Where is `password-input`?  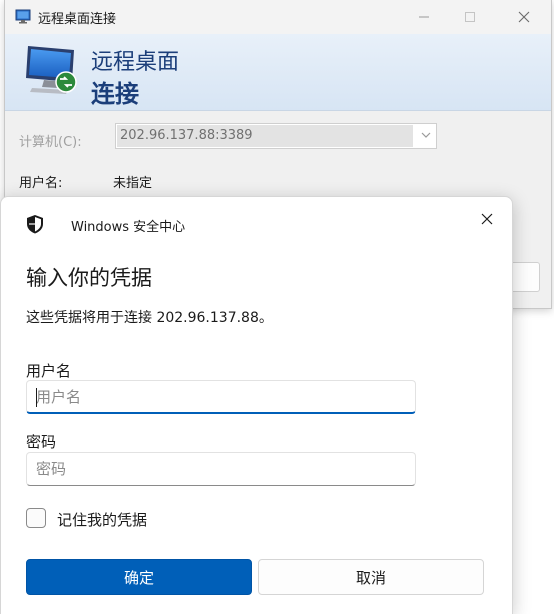 password-input is located at coordinates (221, 469).